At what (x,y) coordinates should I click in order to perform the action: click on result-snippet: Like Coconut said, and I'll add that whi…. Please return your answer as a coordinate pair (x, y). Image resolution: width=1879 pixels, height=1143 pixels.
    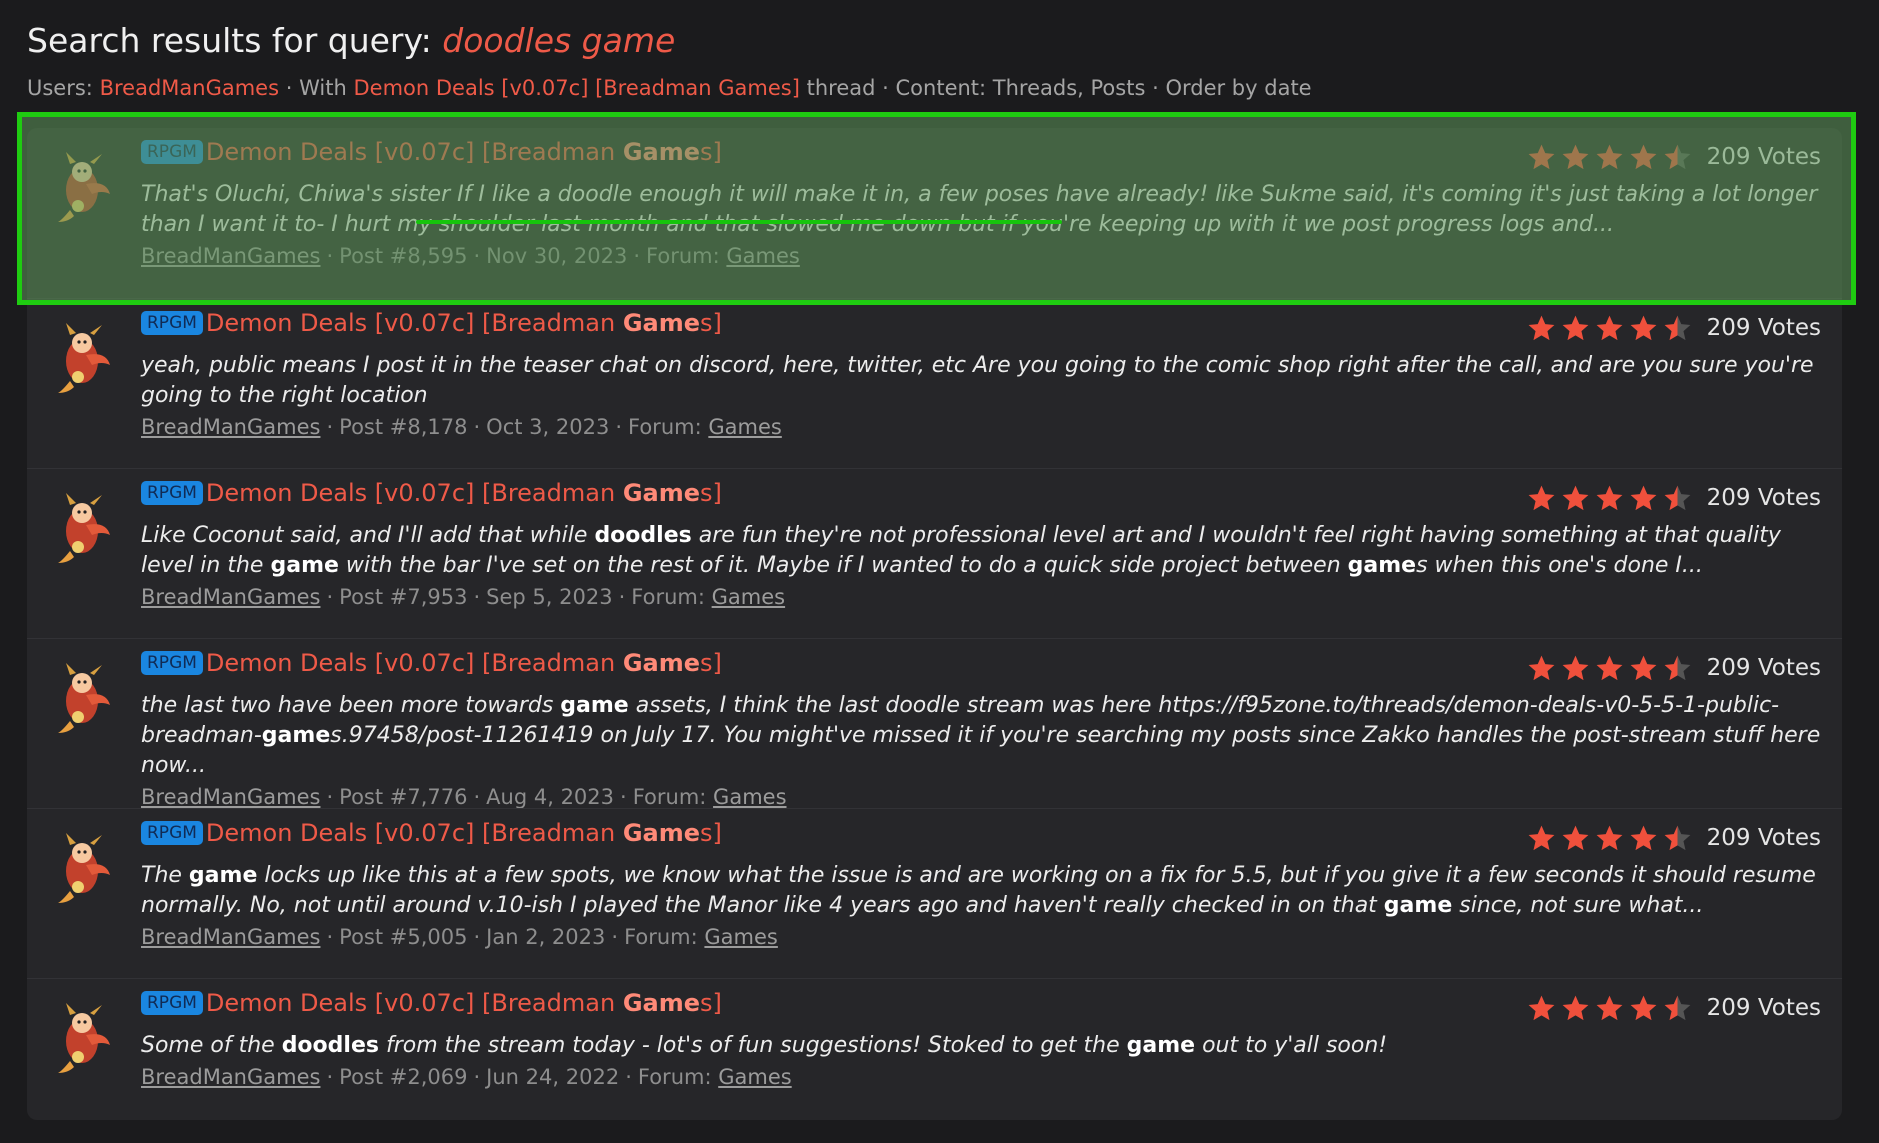
    Looking at the image, I should click on (981, 551).